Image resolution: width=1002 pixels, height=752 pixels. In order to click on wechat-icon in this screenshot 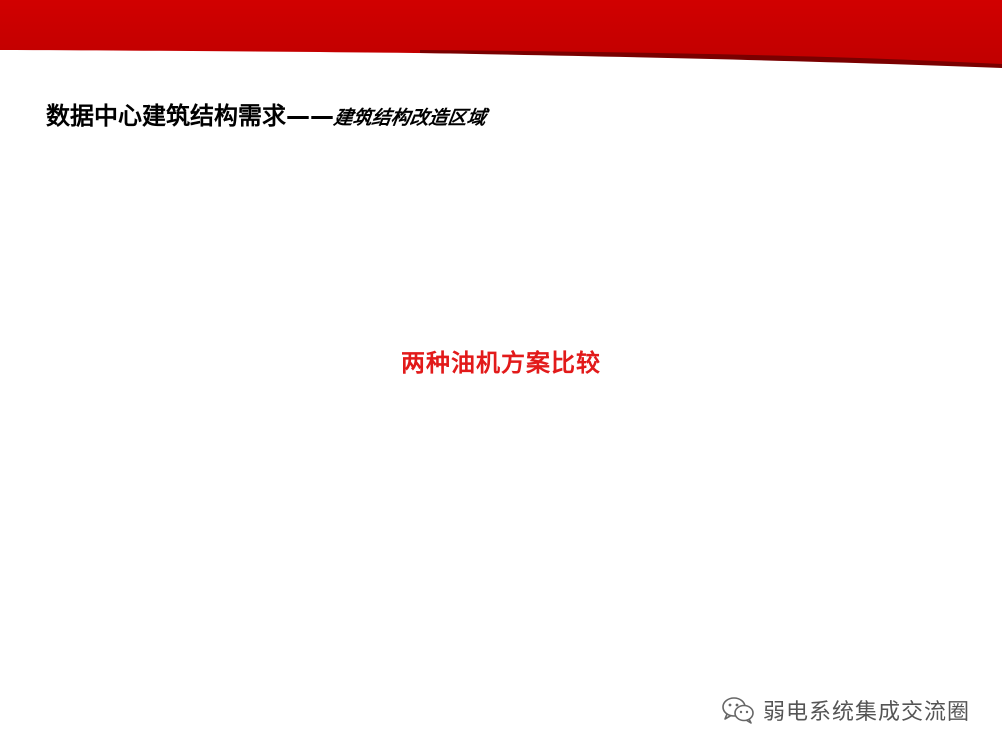, I will do `click(738, 710)`.